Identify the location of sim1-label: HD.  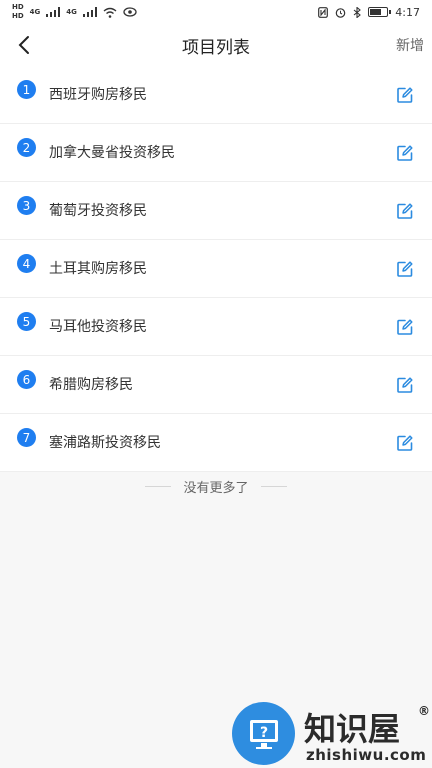
(18, 7).